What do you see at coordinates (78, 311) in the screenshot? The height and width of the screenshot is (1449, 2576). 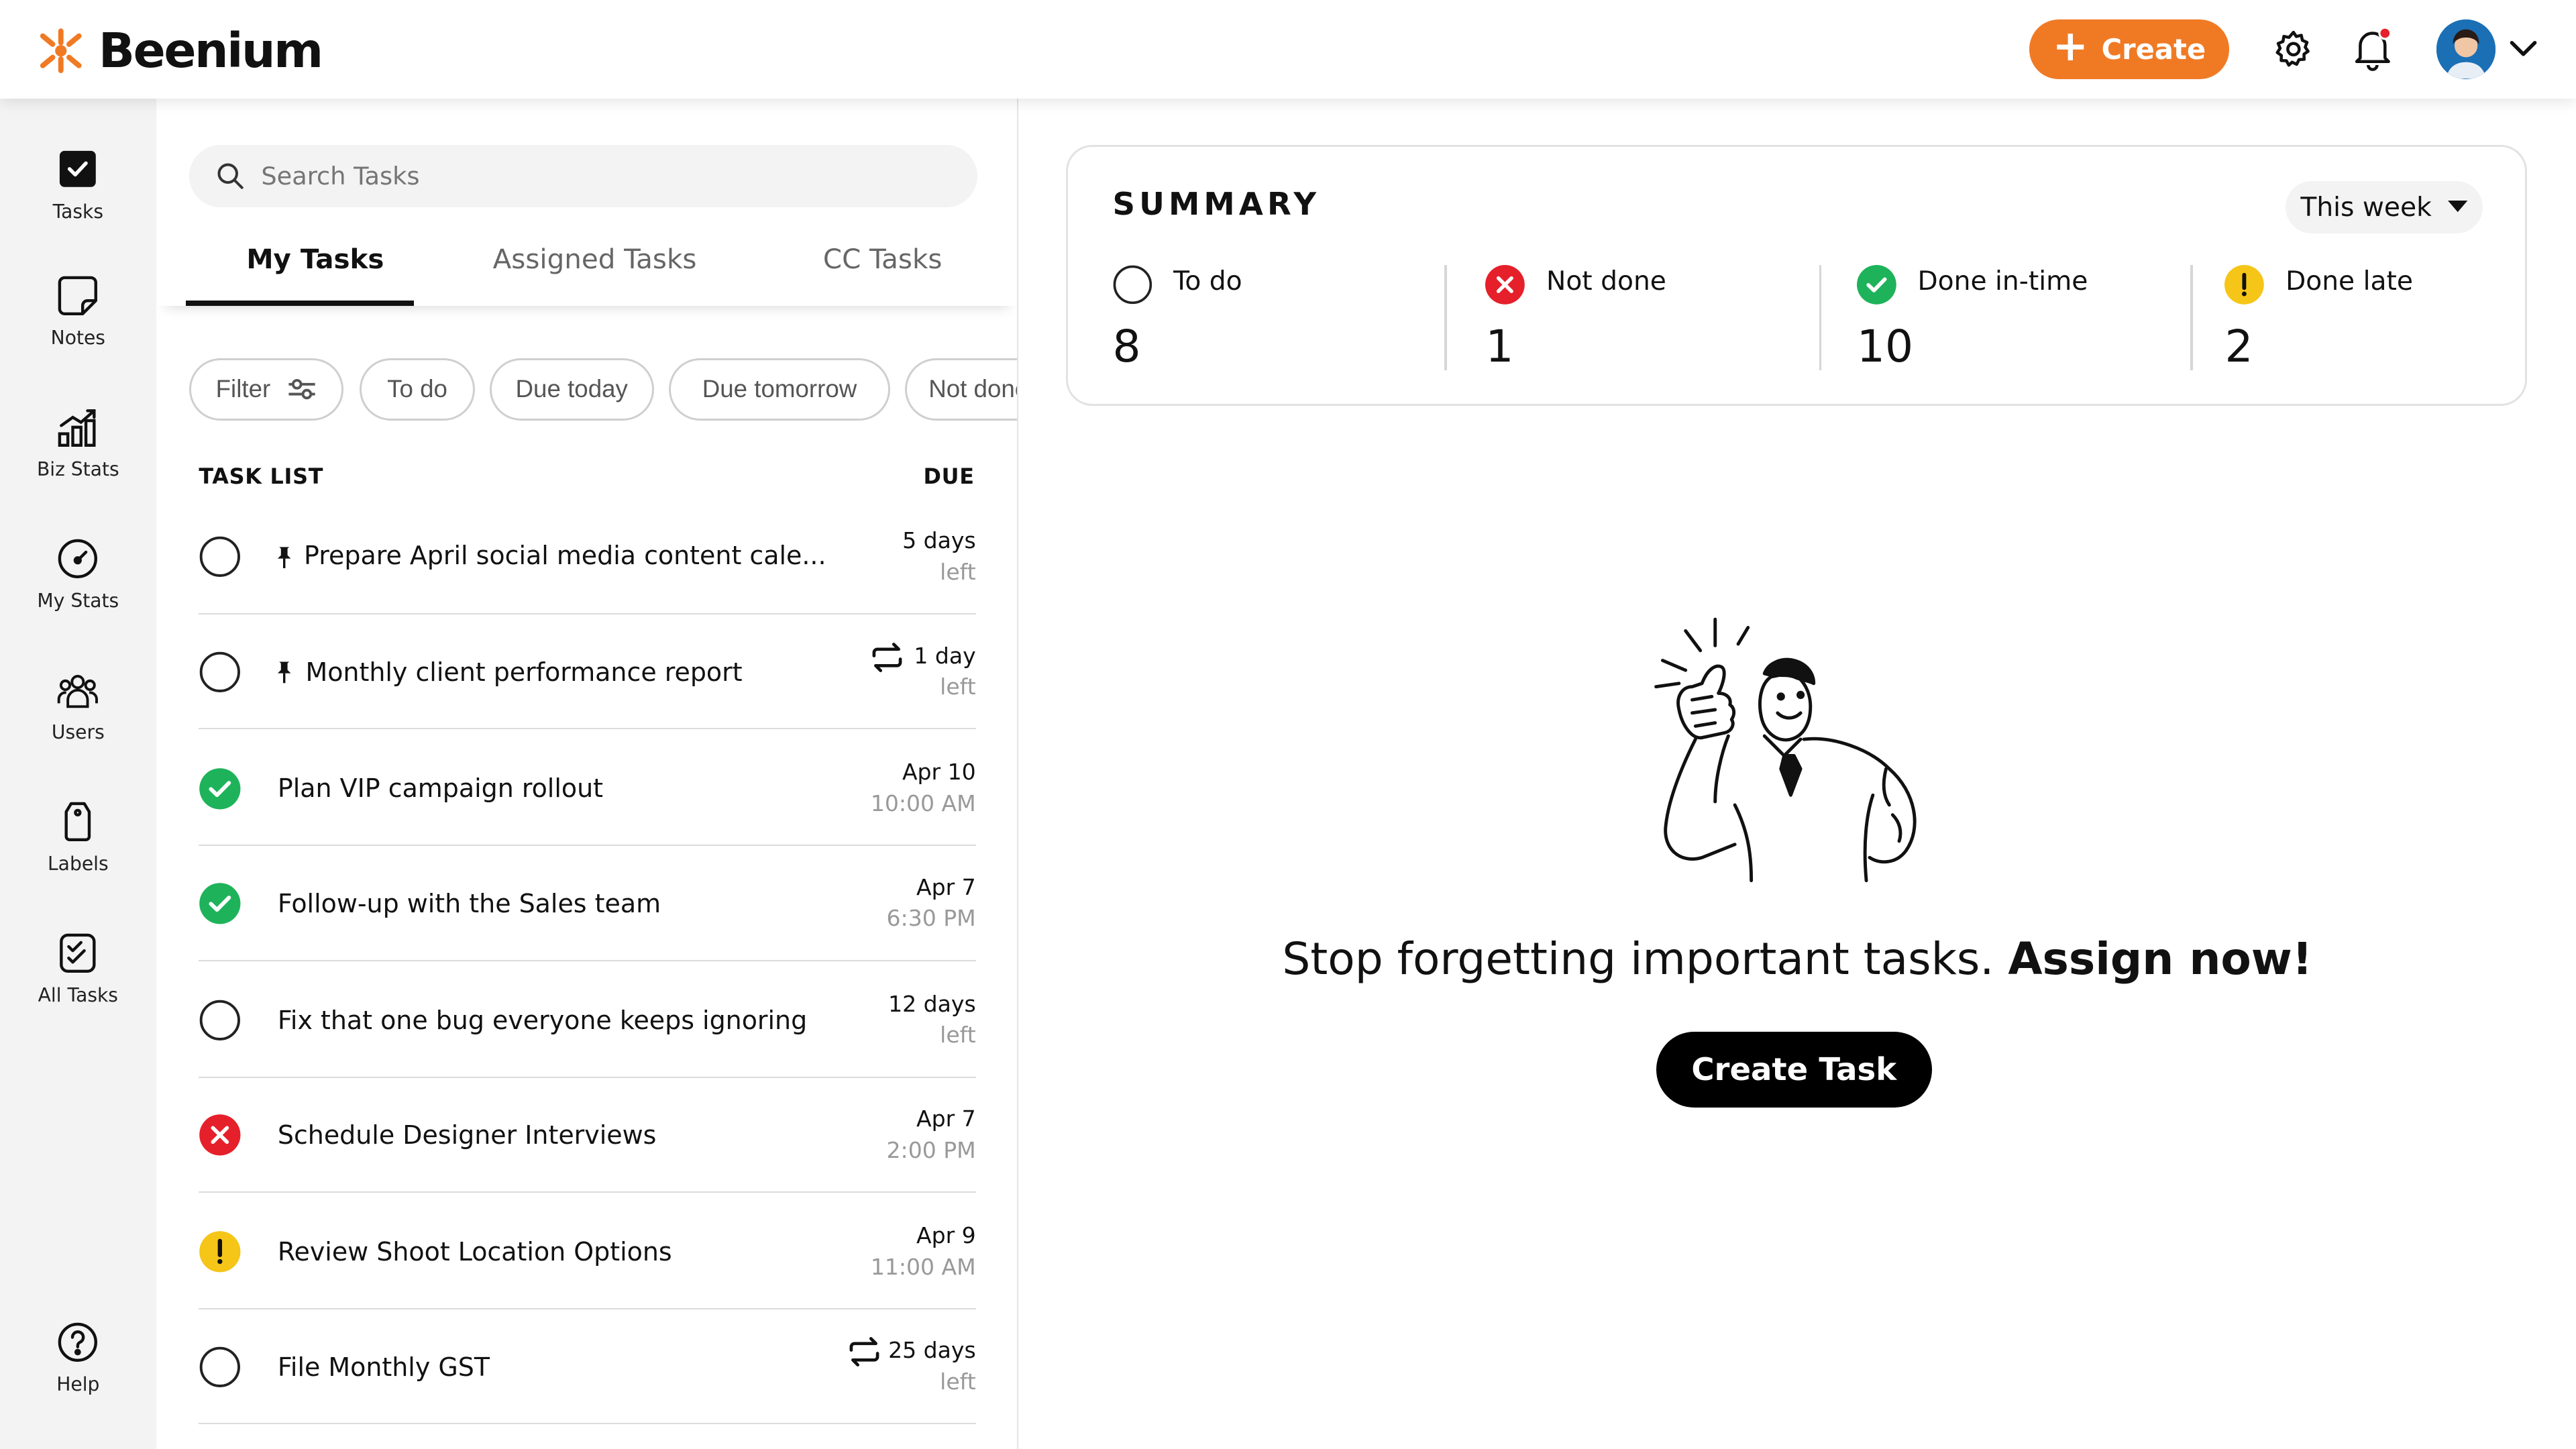 I see `sidebar-item-notes: Notes` at bounding box center [78, 311].